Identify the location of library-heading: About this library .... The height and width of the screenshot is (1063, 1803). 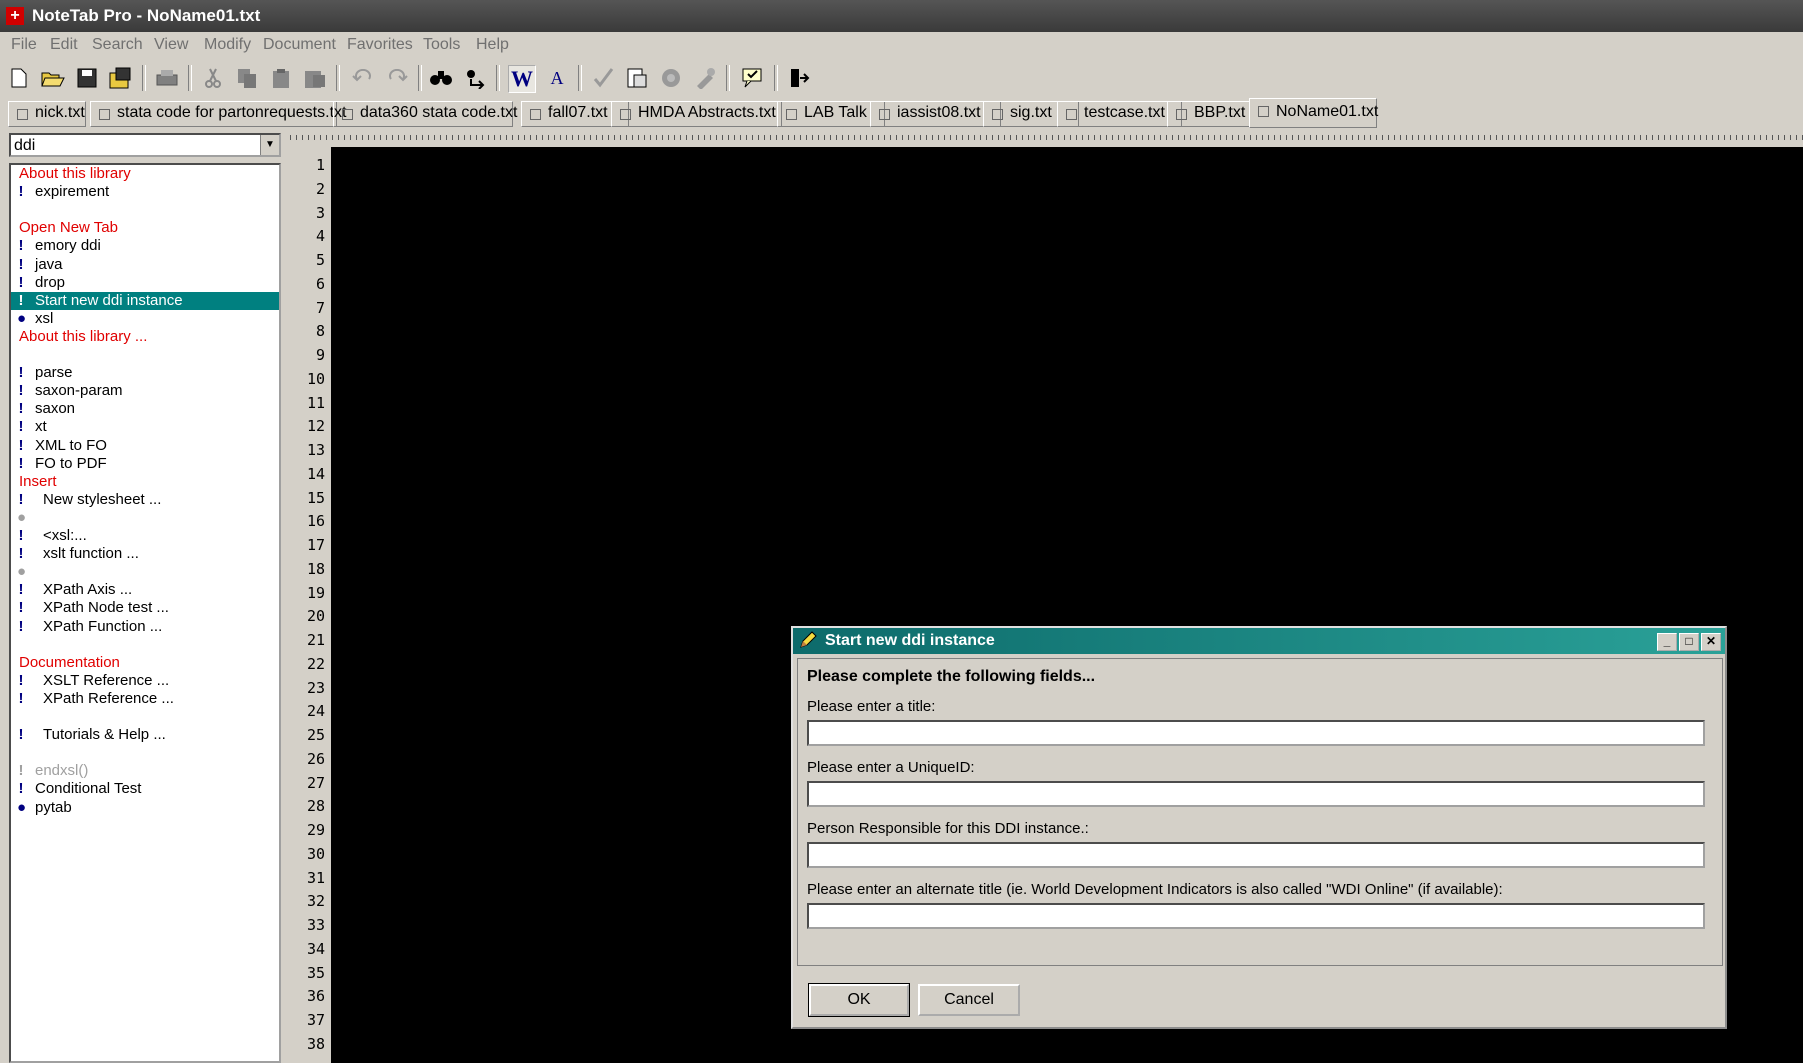
(145, 337).